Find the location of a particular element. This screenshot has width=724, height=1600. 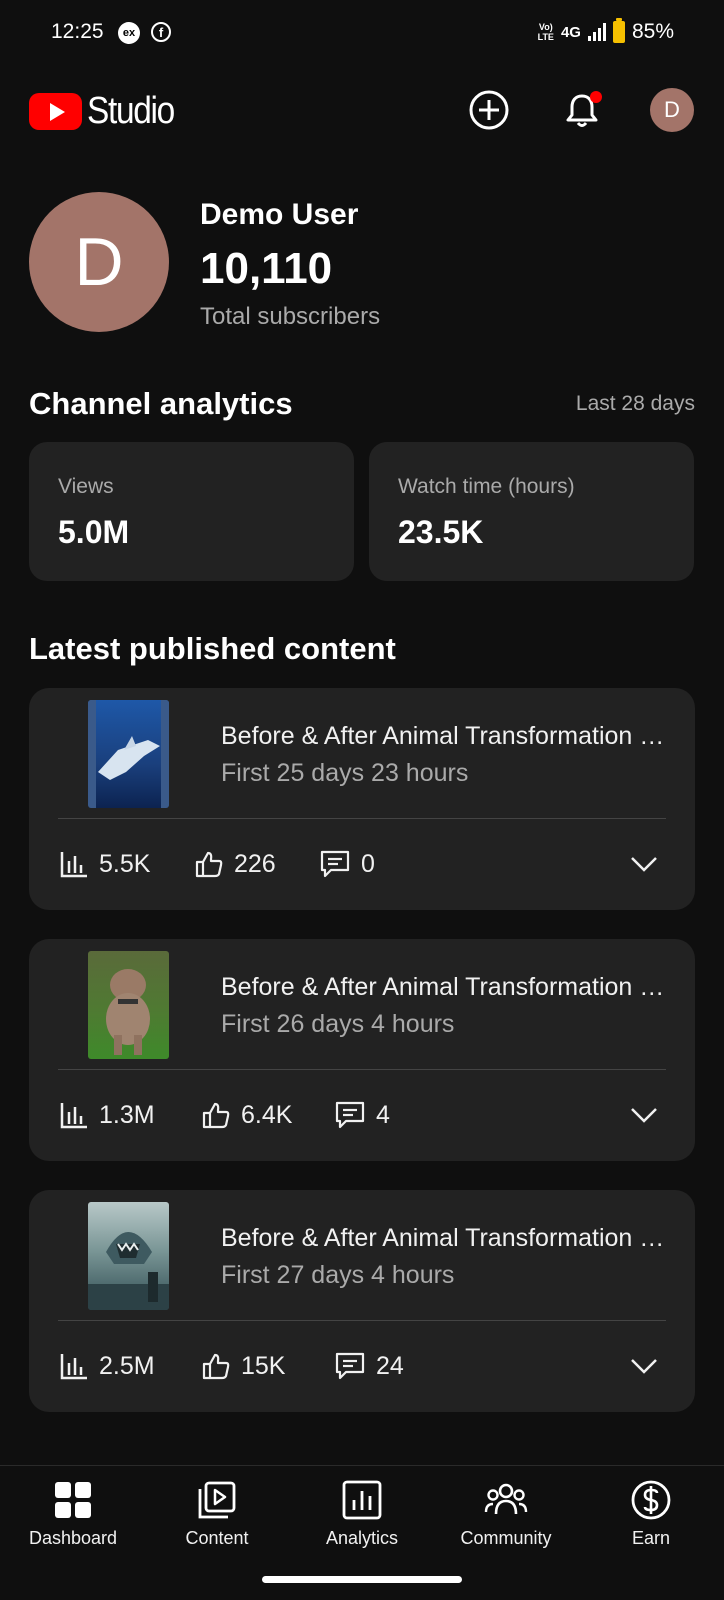

nav-analytics: Analytics is located at coordinates (362, 1513).